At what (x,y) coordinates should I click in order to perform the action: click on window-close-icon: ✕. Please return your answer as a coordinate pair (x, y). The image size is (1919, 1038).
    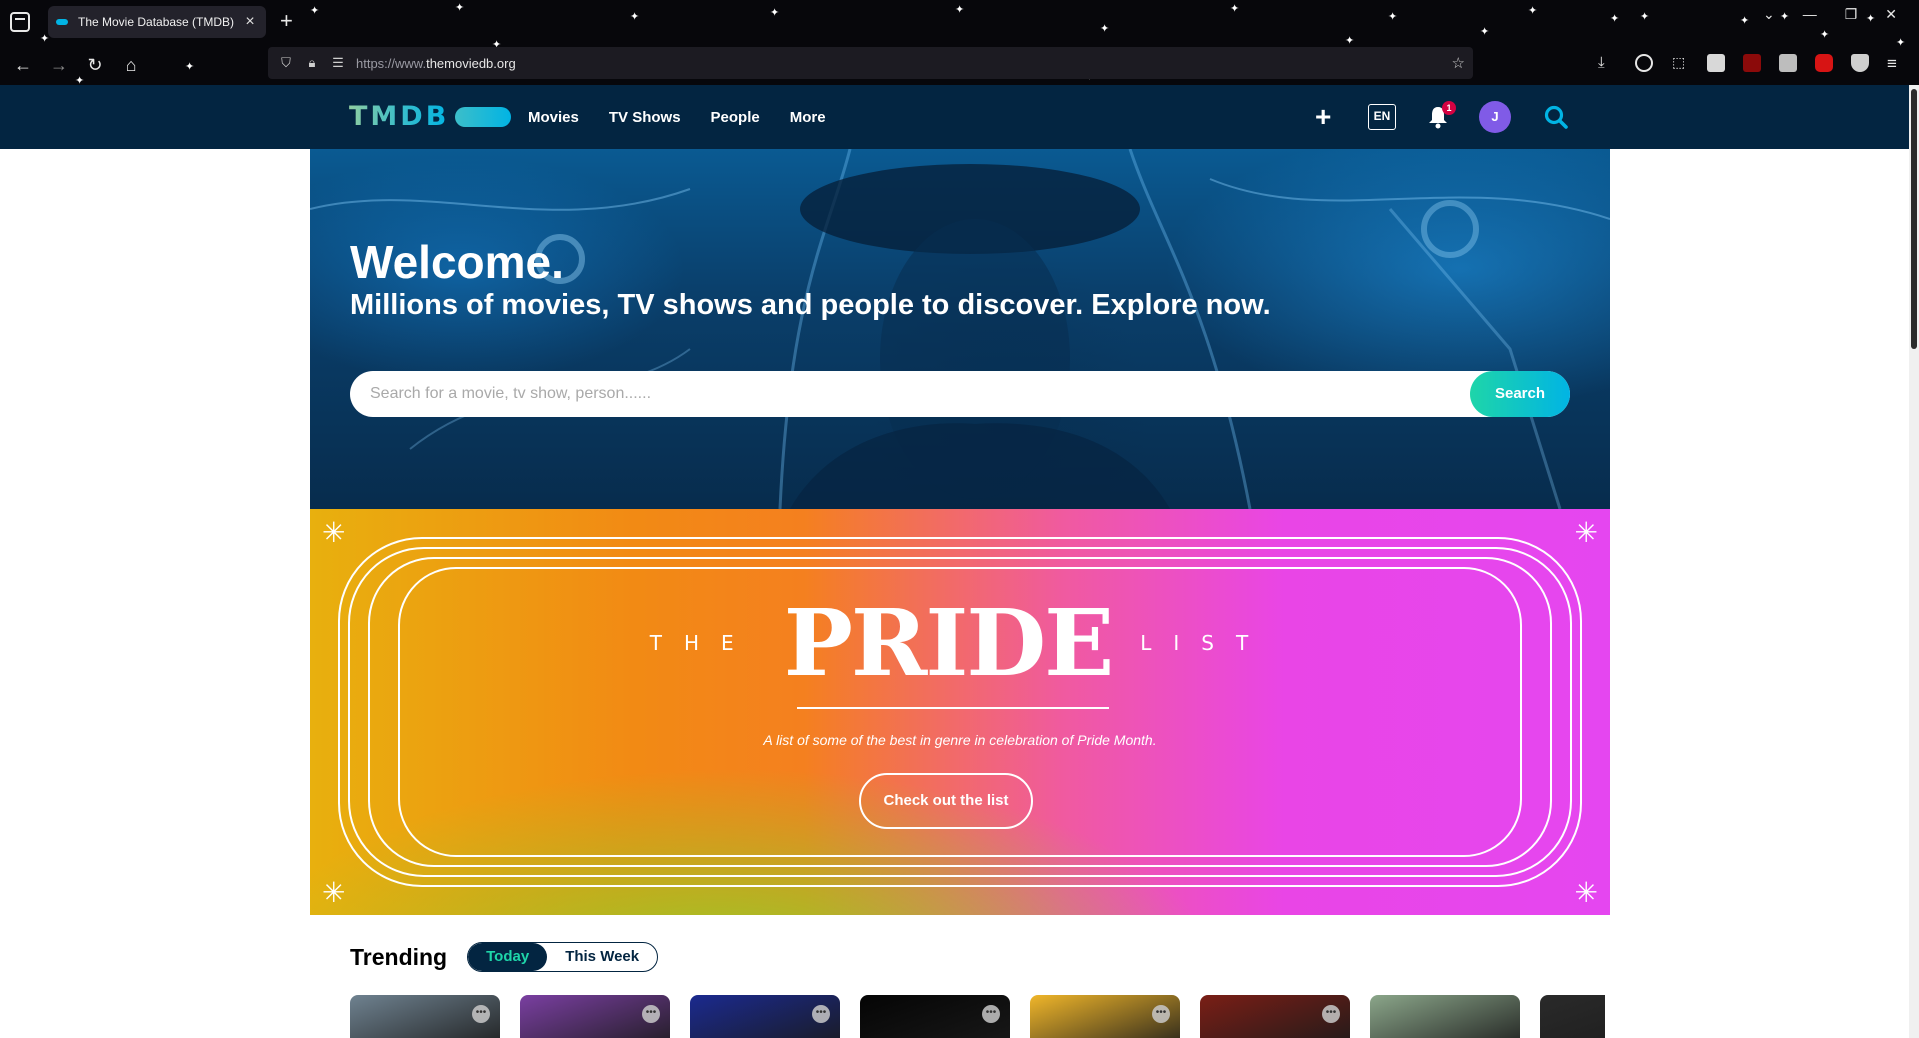
    Looking at the image, I should click on (1891, 14).